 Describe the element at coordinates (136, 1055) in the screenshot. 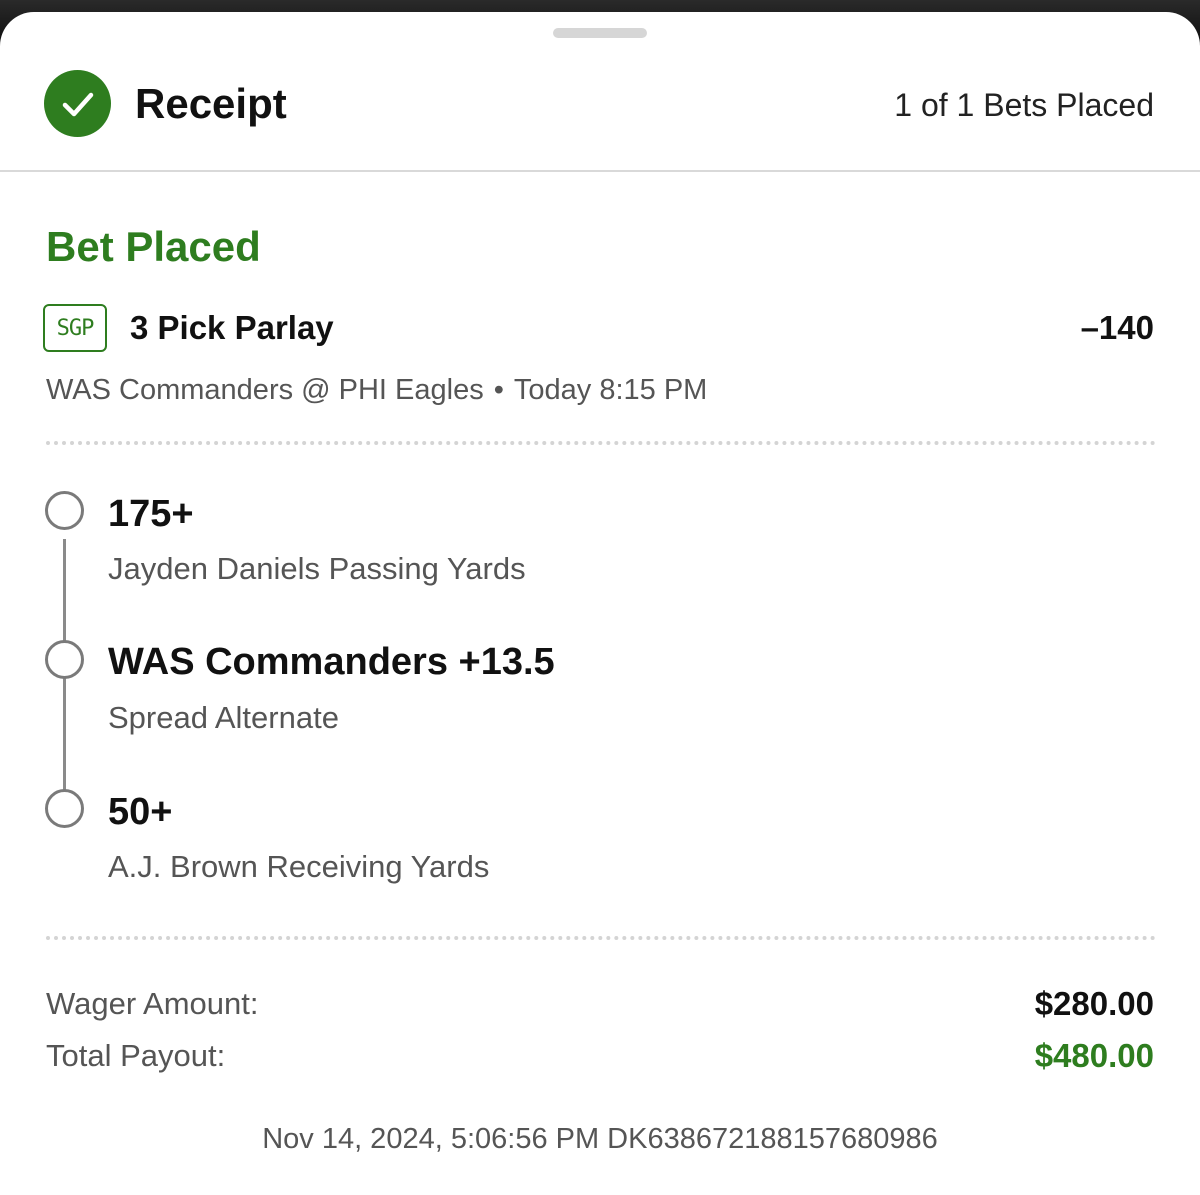

I see `payout-label: Total Payout:` at that location.